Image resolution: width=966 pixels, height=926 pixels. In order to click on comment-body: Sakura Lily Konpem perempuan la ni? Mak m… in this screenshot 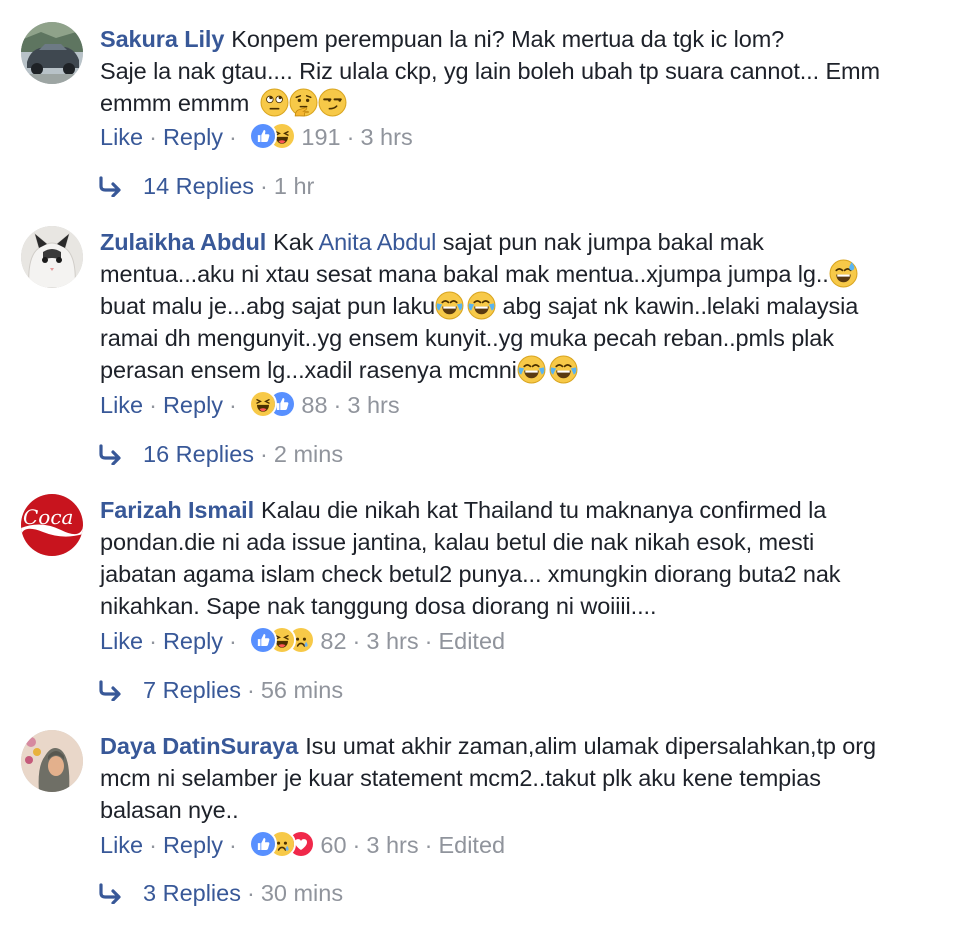, I will do `click(520, 71)`.